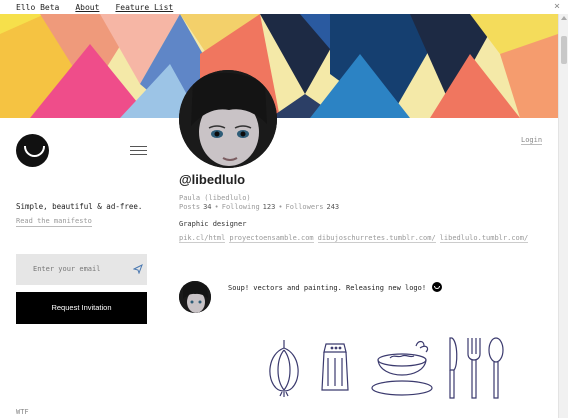 Image resolution: width=568 pixels, height=418 pixels. What do you see at coordinates (212, 179) in the screenshot?
I see `profile-handle: @libedlulo` at bounding box center [212, 179].